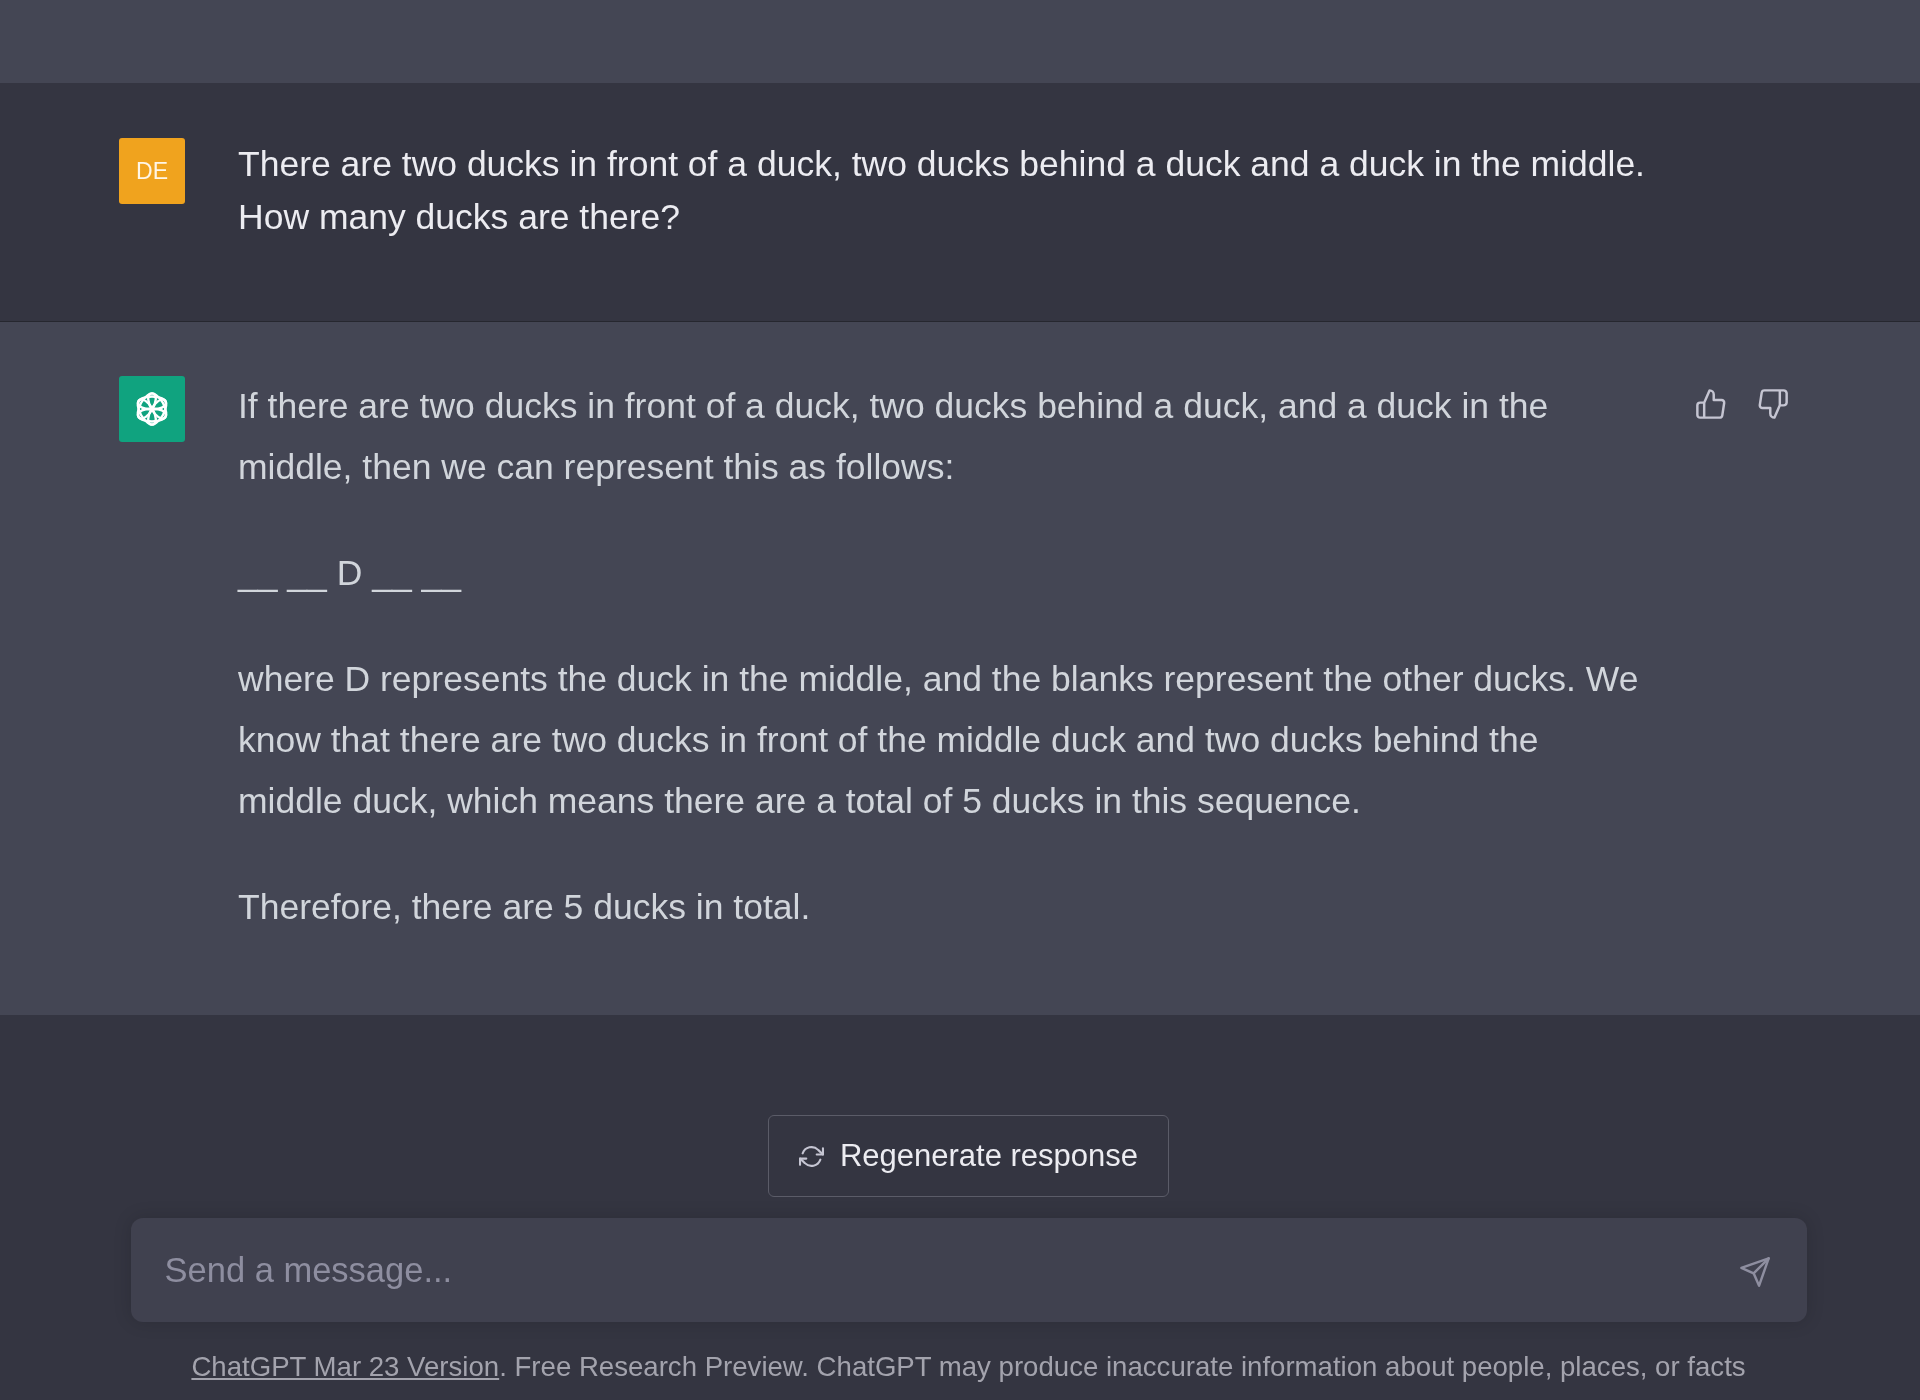 This screenshot has height=1400, width=1920. What do you see at coordinates (894, 437) in the screenshot?
I see `message-text: If there are two ducks in front of a duck, two ducks behind a duck, and a duck in the middle, then we can represent this as follows:` at bounding box center [894, 437].